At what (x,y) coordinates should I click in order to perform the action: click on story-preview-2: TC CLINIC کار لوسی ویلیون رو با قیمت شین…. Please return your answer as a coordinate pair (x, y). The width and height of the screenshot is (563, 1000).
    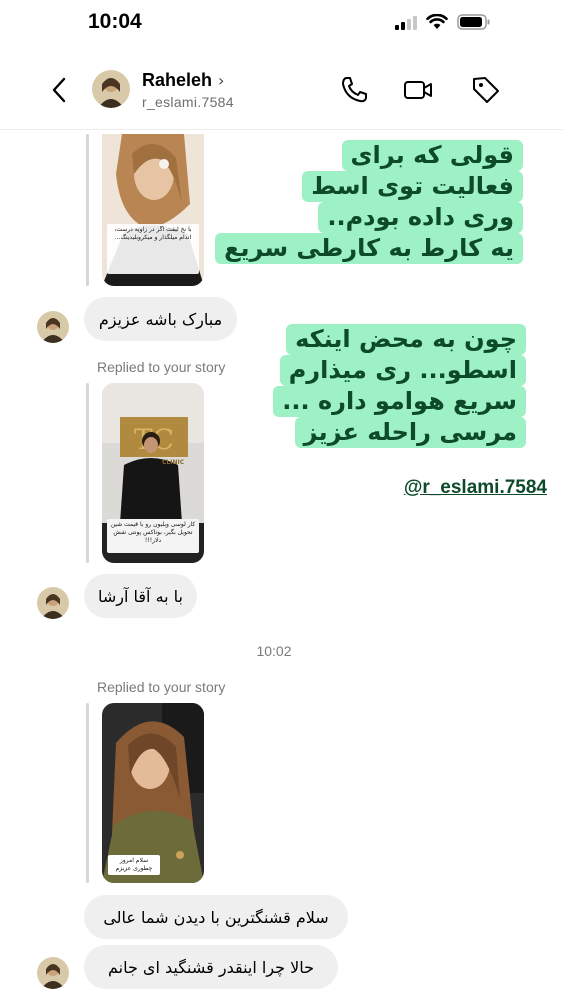
    Looking at the image, I should click on (153, 473).